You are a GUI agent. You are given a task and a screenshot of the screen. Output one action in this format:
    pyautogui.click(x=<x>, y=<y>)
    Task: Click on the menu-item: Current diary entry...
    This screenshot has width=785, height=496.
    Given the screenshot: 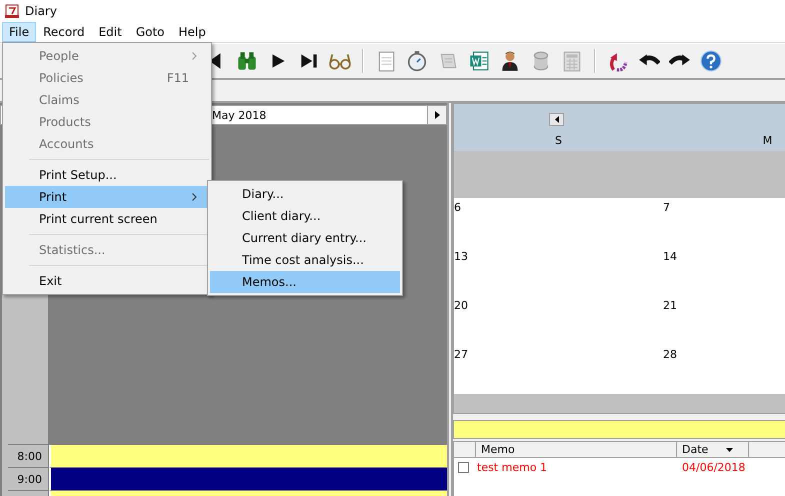 What is the action you would take?
    pyautogui.click(x=305, y=238)
    